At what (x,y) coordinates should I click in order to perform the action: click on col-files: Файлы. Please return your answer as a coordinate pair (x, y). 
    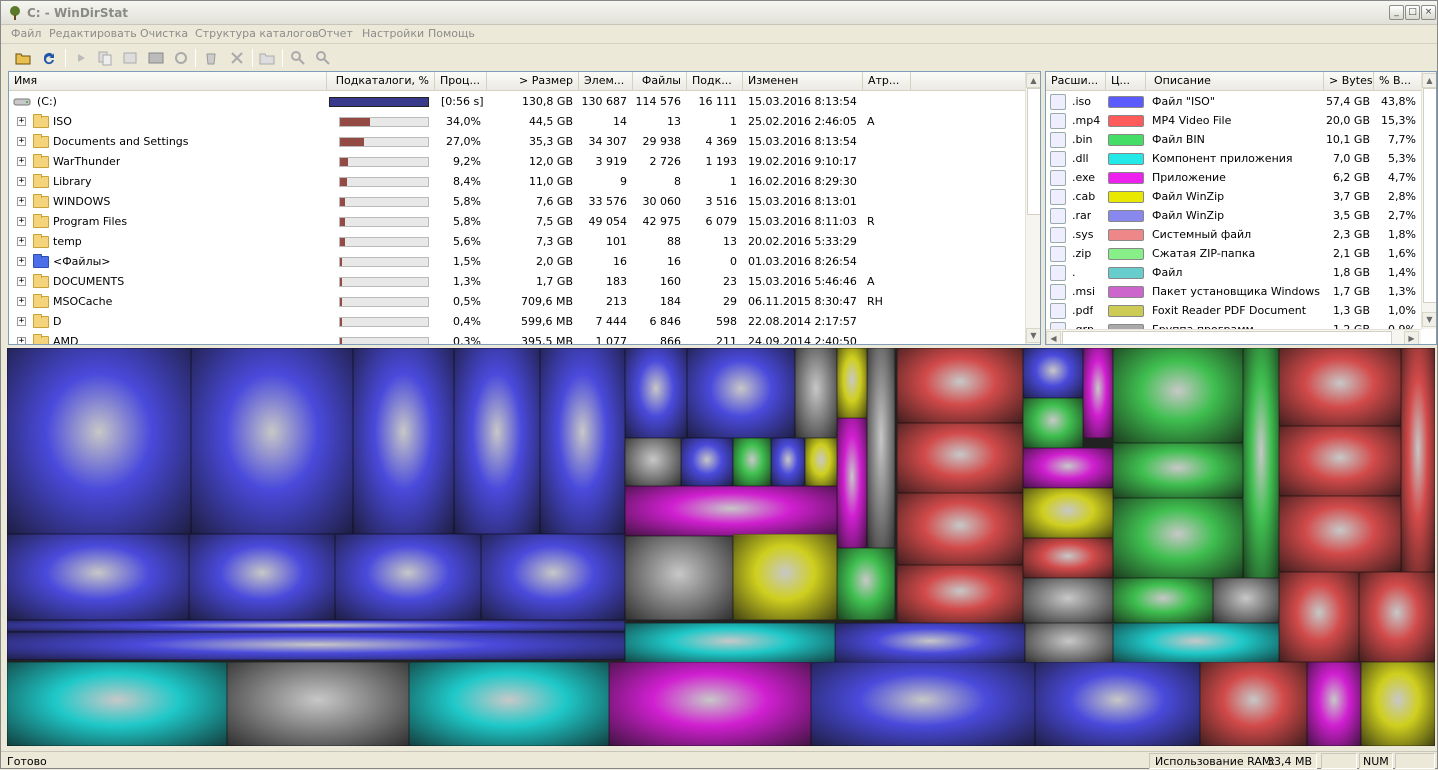
    Looking at the image, I should click on (660, 81).